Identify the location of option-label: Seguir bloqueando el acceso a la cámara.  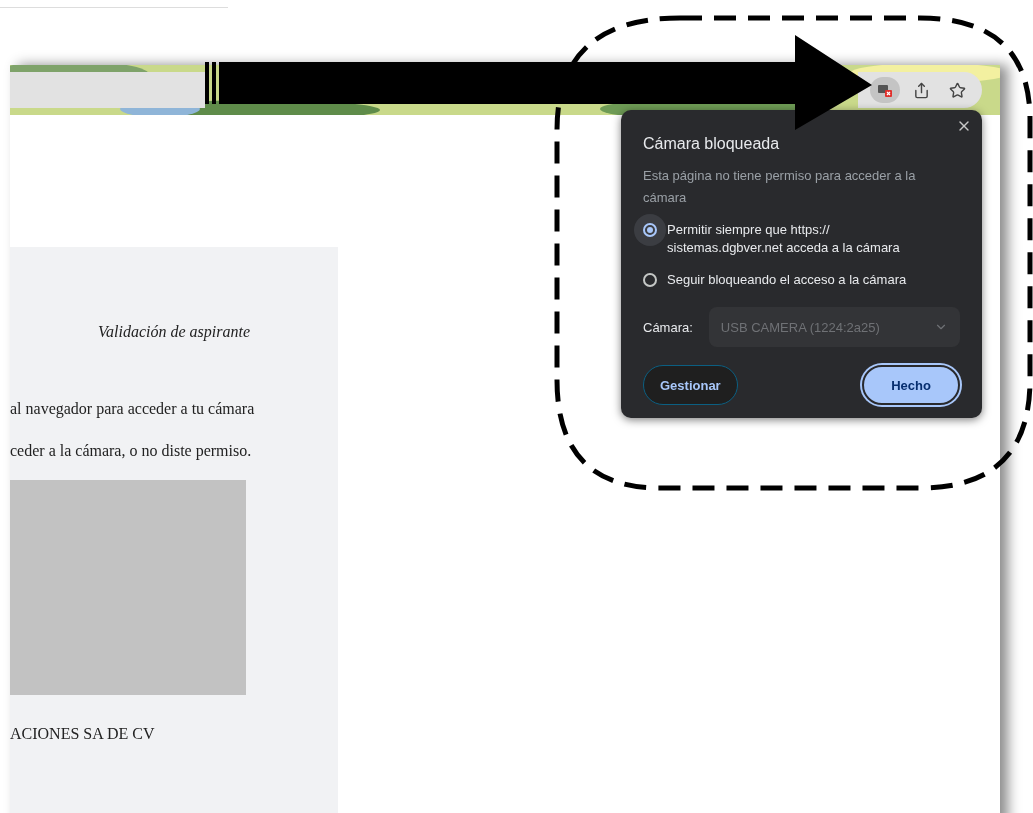
(787, 280).